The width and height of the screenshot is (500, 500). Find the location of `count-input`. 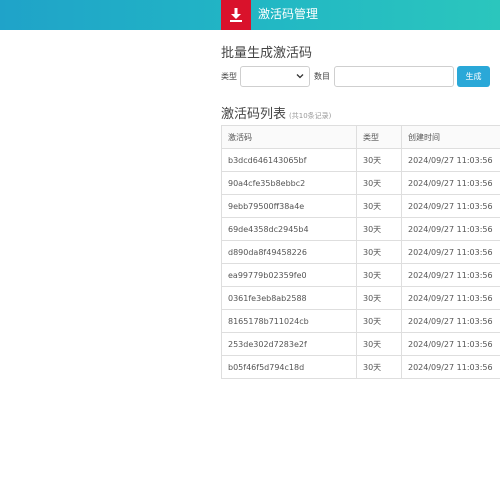

count-input is located at coordinates (394, 76).